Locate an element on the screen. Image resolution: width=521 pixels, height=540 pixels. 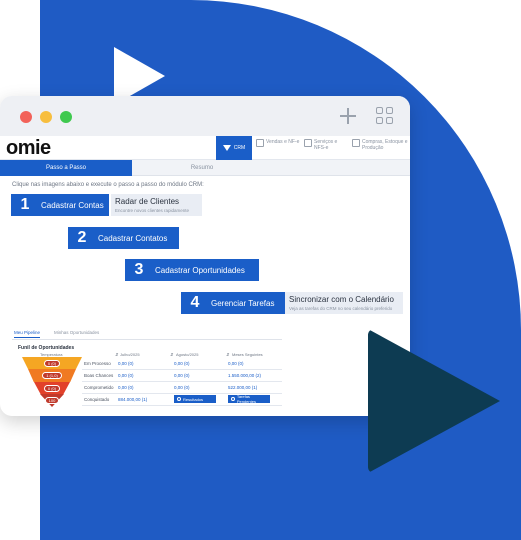
callout-title: Sincronizar com o Calendário is located at coordinates (341, 299).